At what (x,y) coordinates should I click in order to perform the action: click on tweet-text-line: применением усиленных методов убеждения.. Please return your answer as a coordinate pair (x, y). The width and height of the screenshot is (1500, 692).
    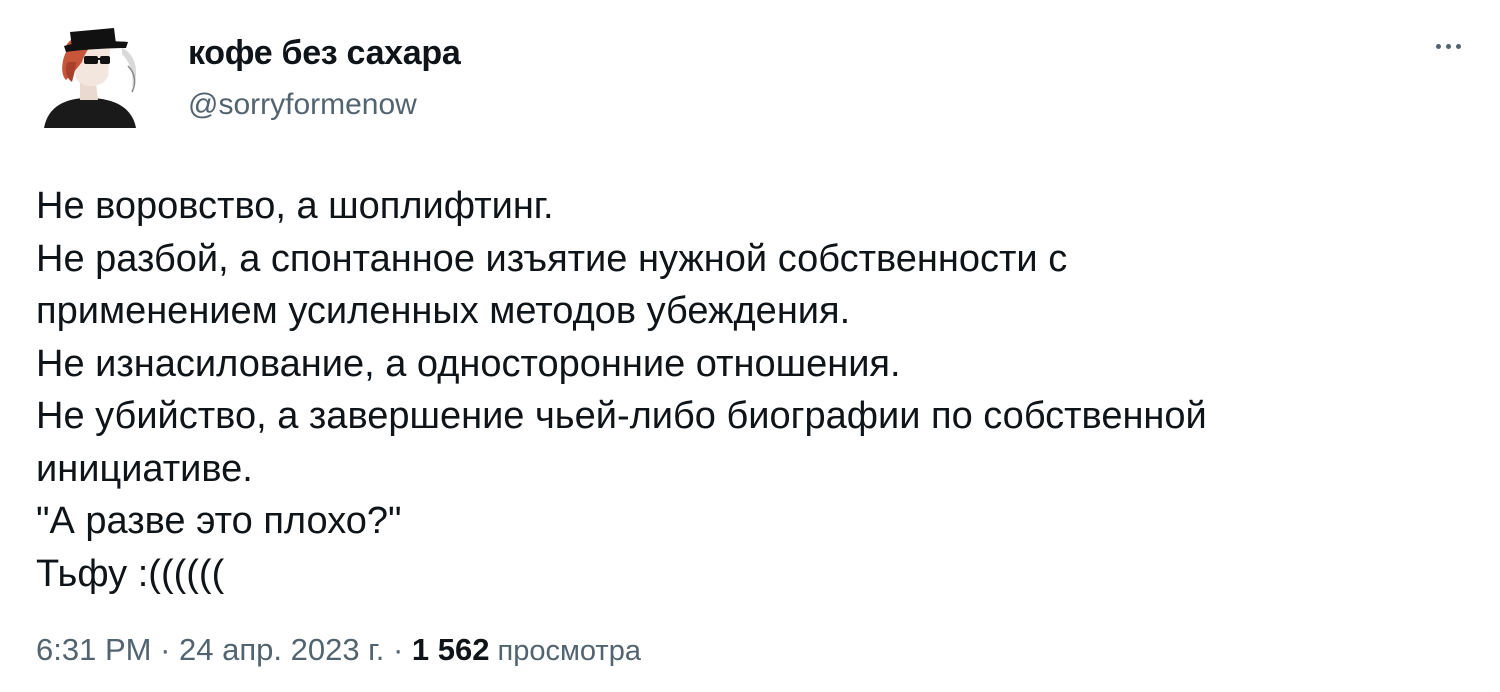
    Looking at the image, I should click on (443, 311).